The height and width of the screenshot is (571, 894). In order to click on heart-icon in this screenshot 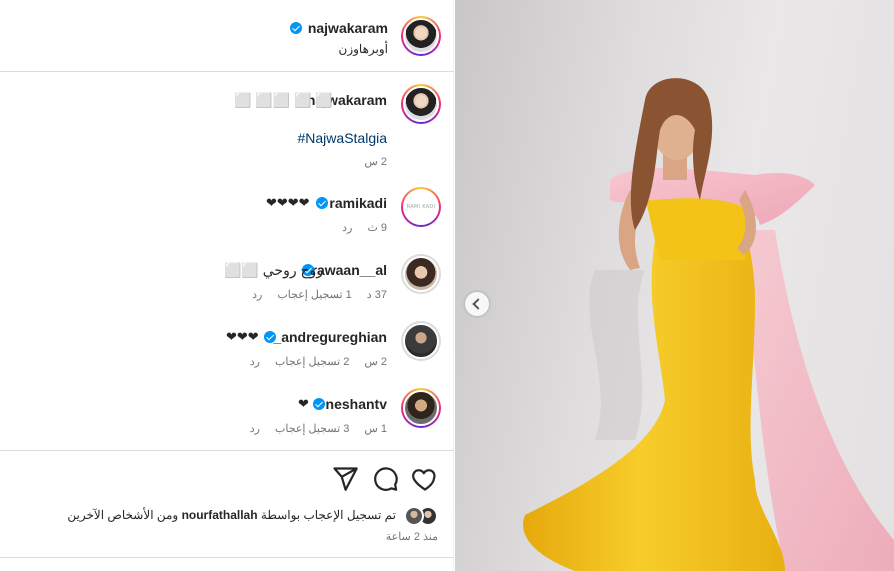, I will do `click(425, 479)`.